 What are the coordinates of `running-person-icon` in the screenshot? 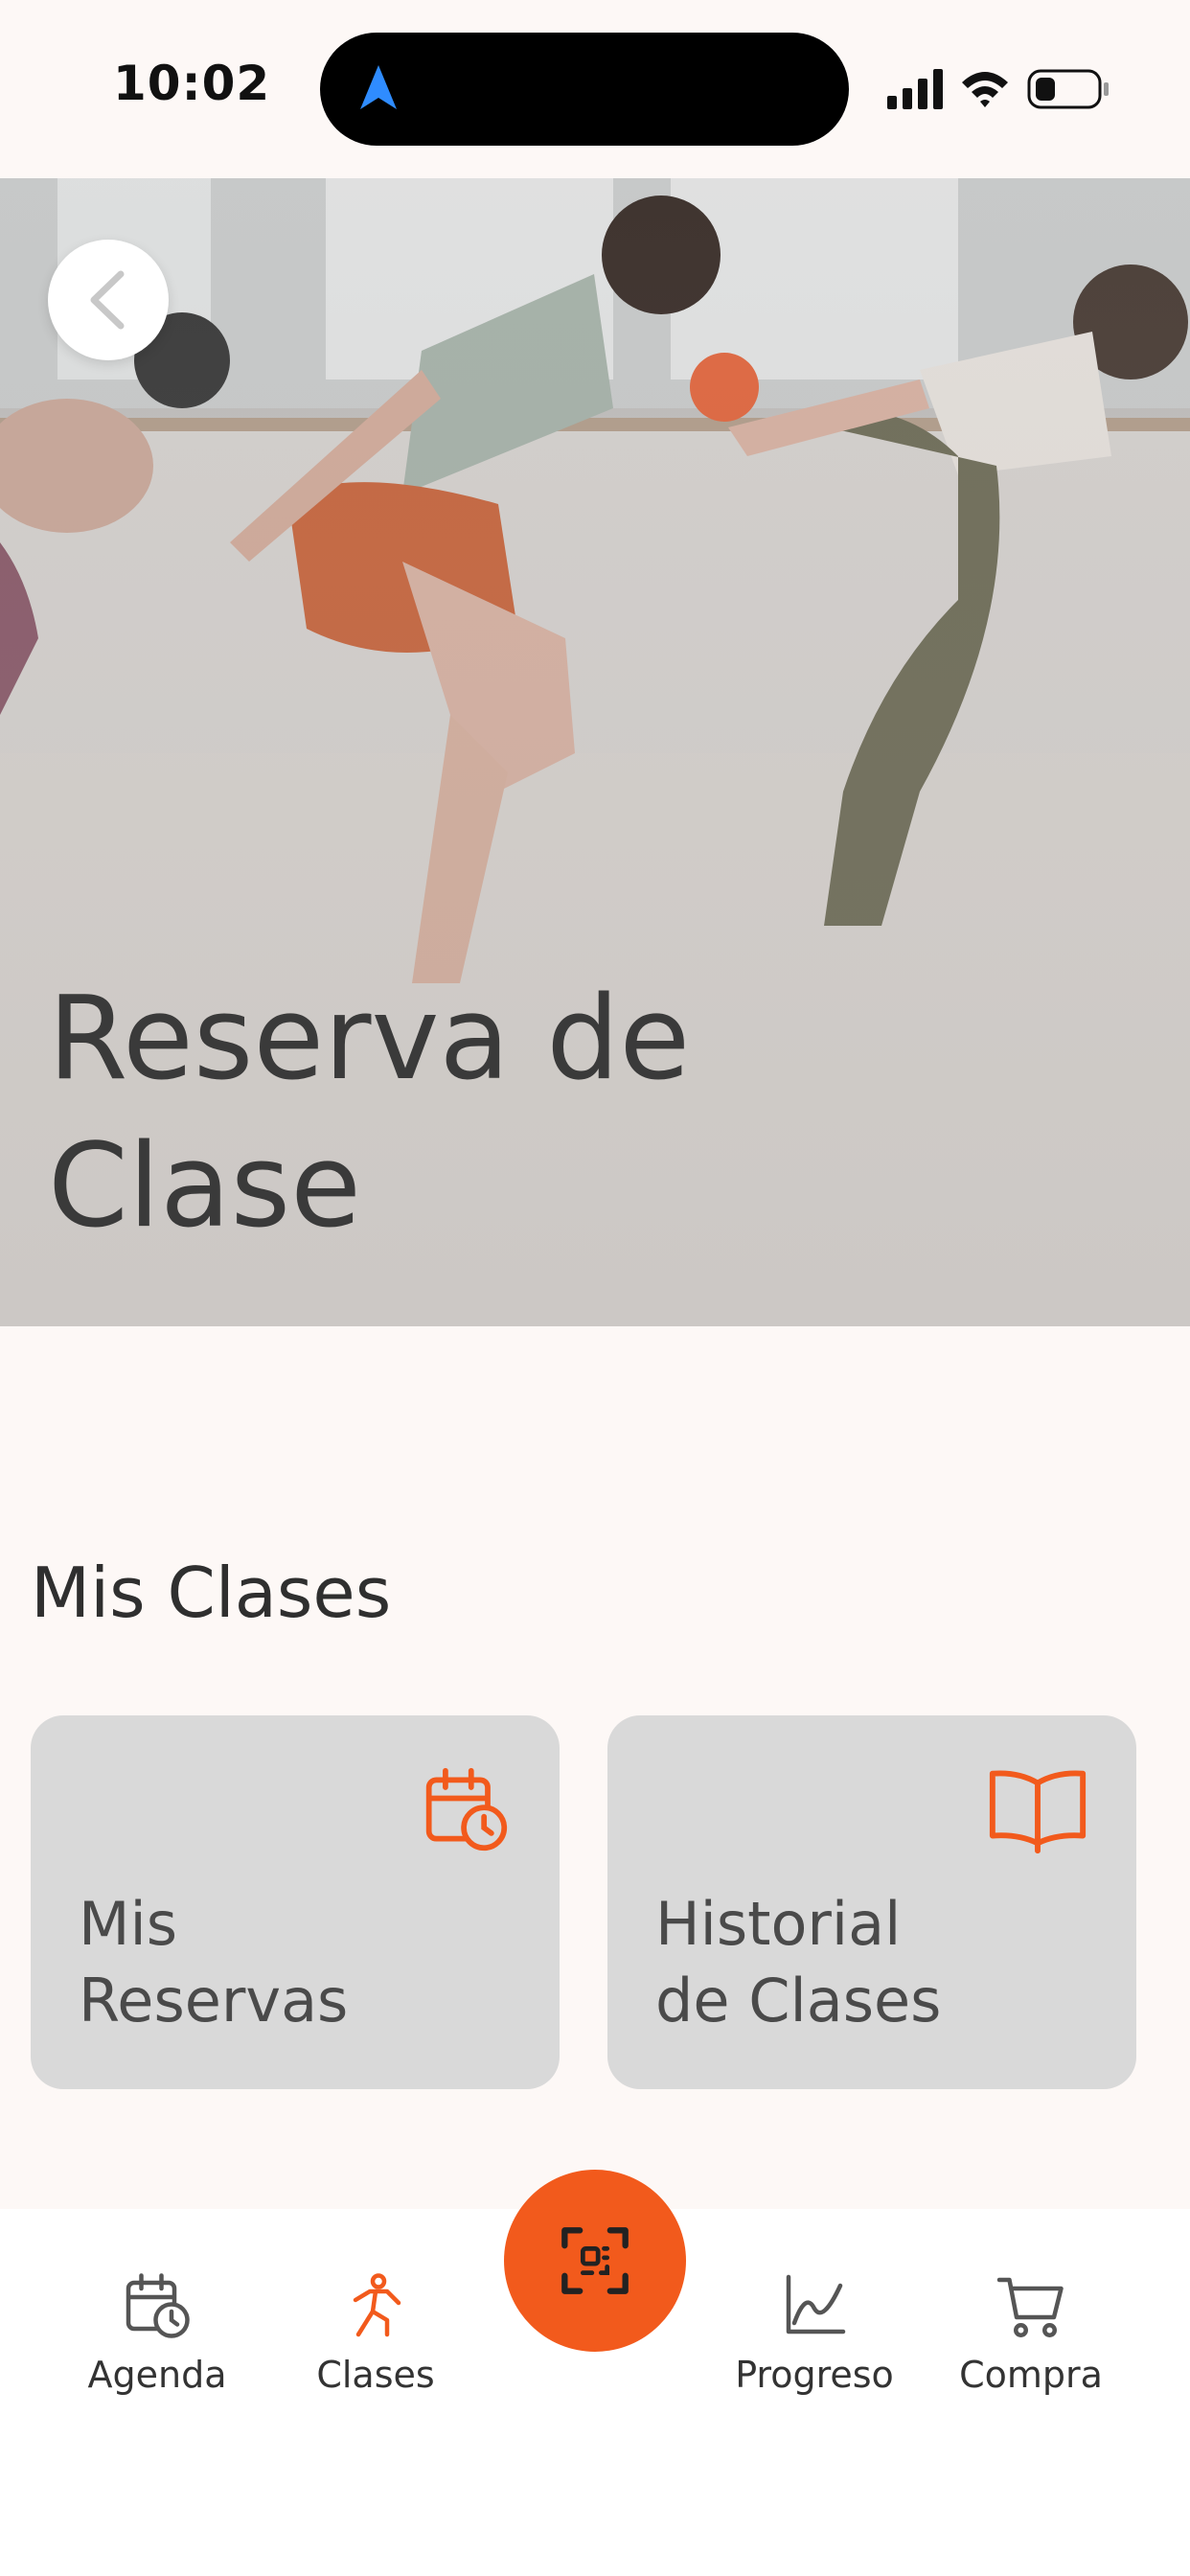 It's located at (377, 2305).